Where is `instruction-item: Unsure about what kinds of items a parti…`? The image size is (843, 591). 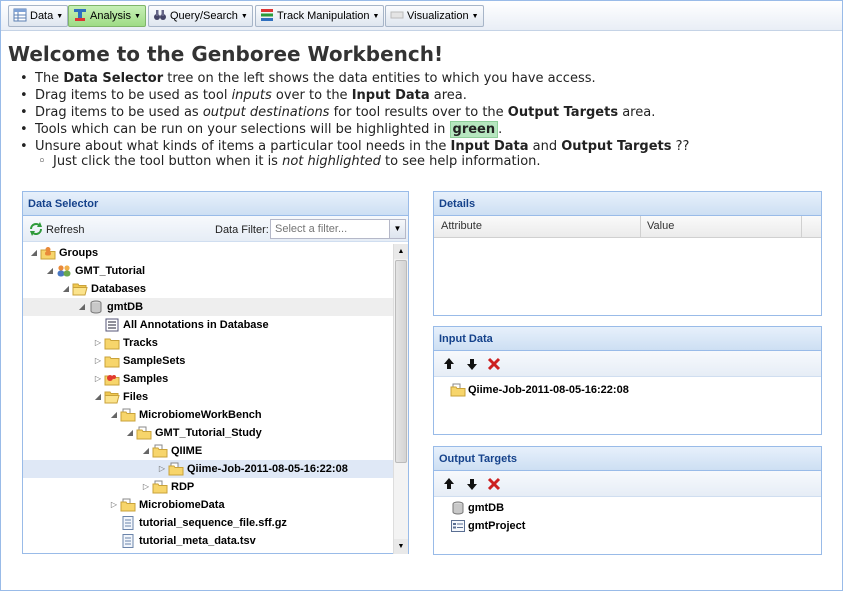
instruction-item: Unsure about what kinds of items a parti… is located at coordinates (425, 146).